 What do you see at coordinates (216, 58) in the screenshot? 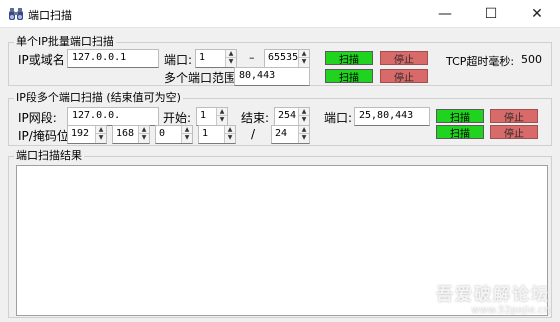
I see `port-from-spinner: 1 ▲ ▼` at bounding box center [216, 58].